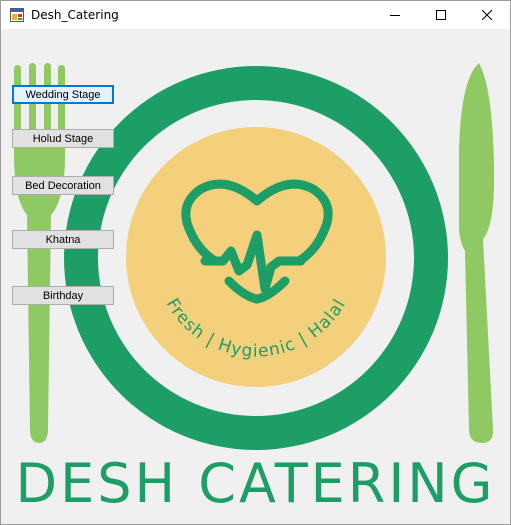 The image size is (511, 525). I want to click on knife-icon, so click(477, 253).